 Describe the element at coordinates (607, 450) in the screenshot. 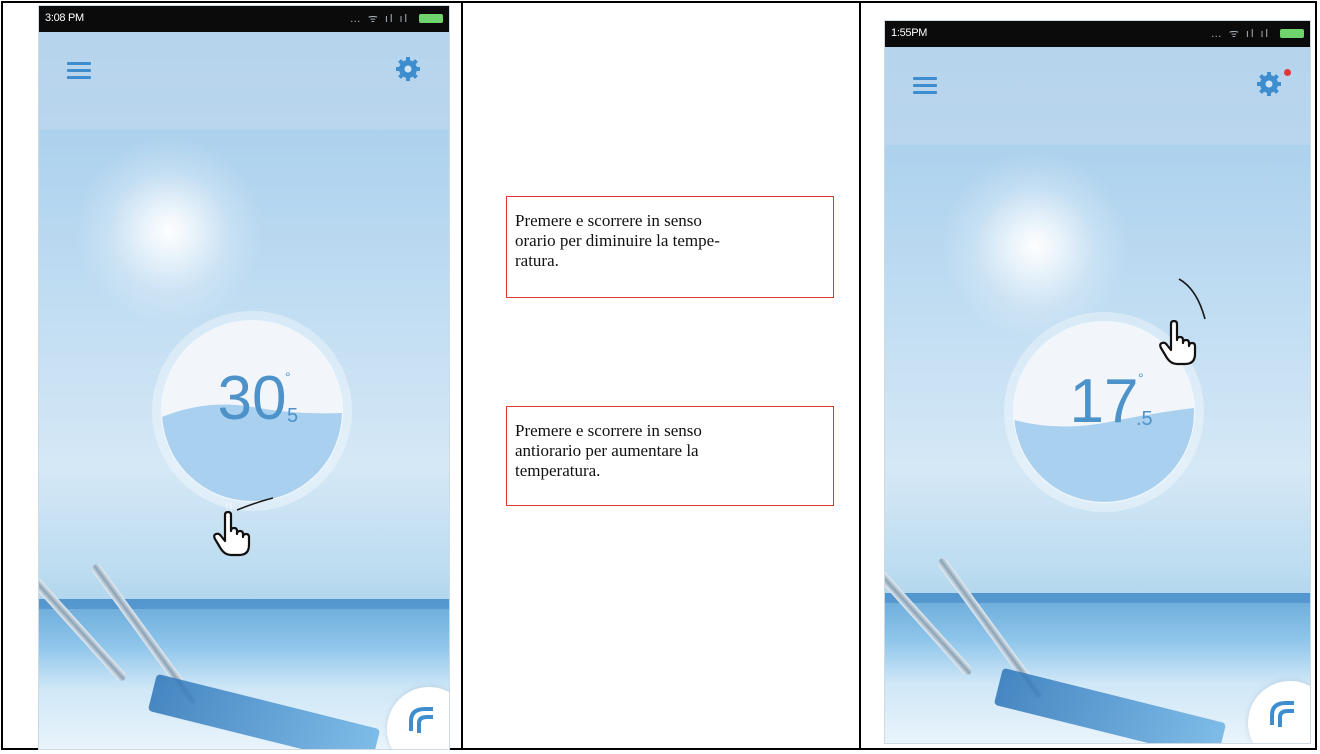

I see `instruction-line: antiorario per aumentare la` at that location.